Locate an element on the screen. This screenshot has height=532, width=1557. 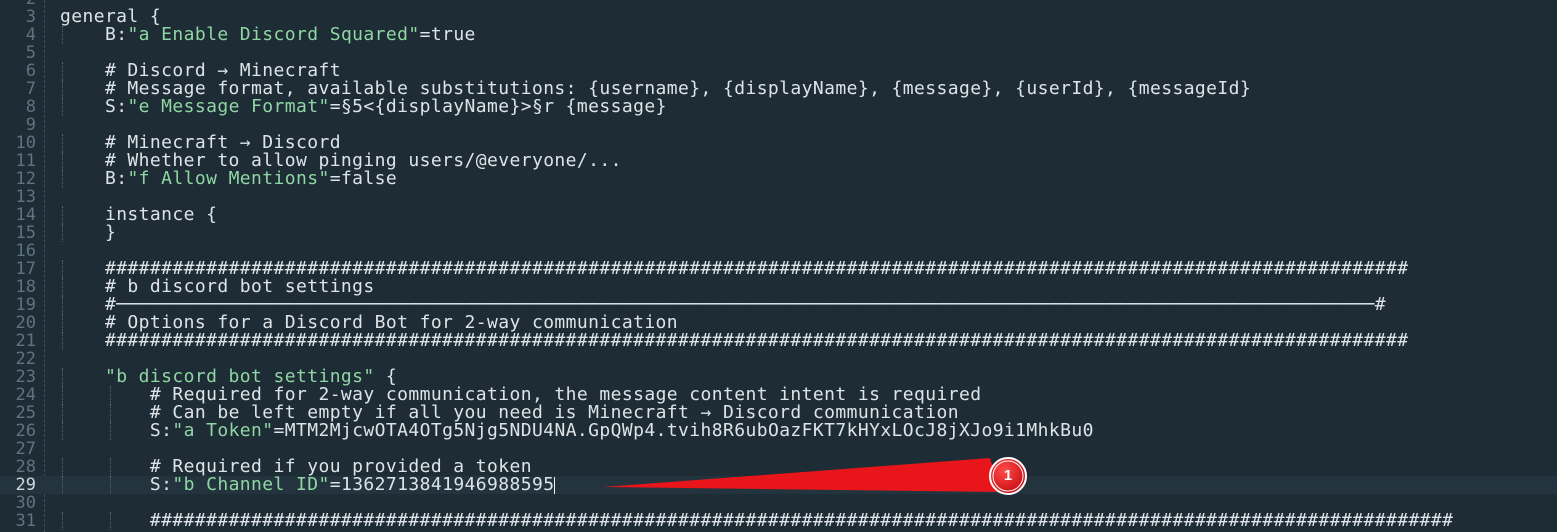
line-number: 3 is located at coordinates (30, 17).